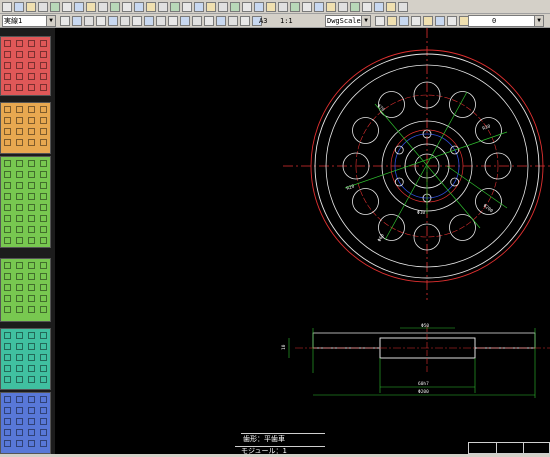 This screenshot has width=550, height=457. I want to click on chevron-down-icon: ▼, so click(50, 21).